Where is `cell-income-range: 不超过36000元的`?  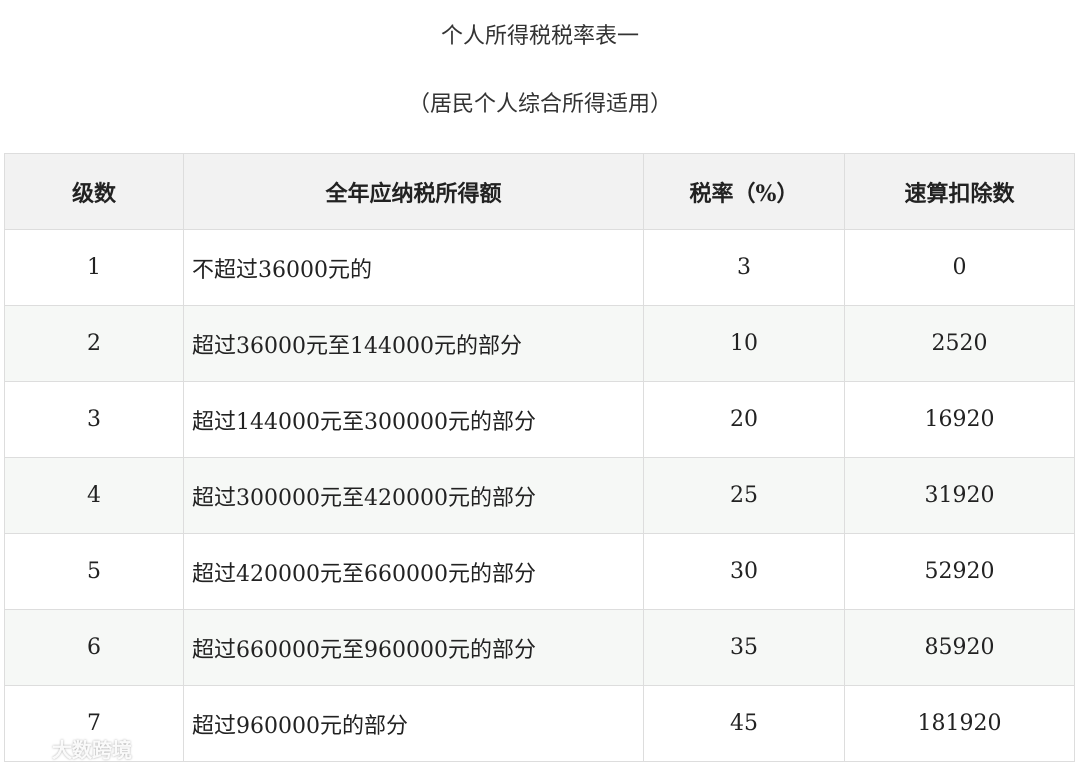
cell-income-range: 不超过36000元的 is located at coordinates (413, 267).